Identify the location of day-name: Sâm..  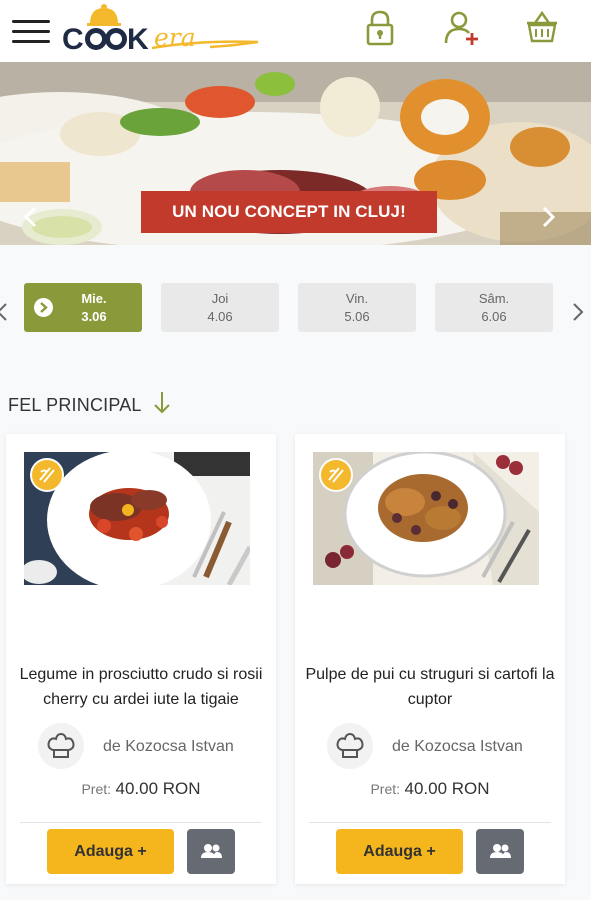
(494, 298).